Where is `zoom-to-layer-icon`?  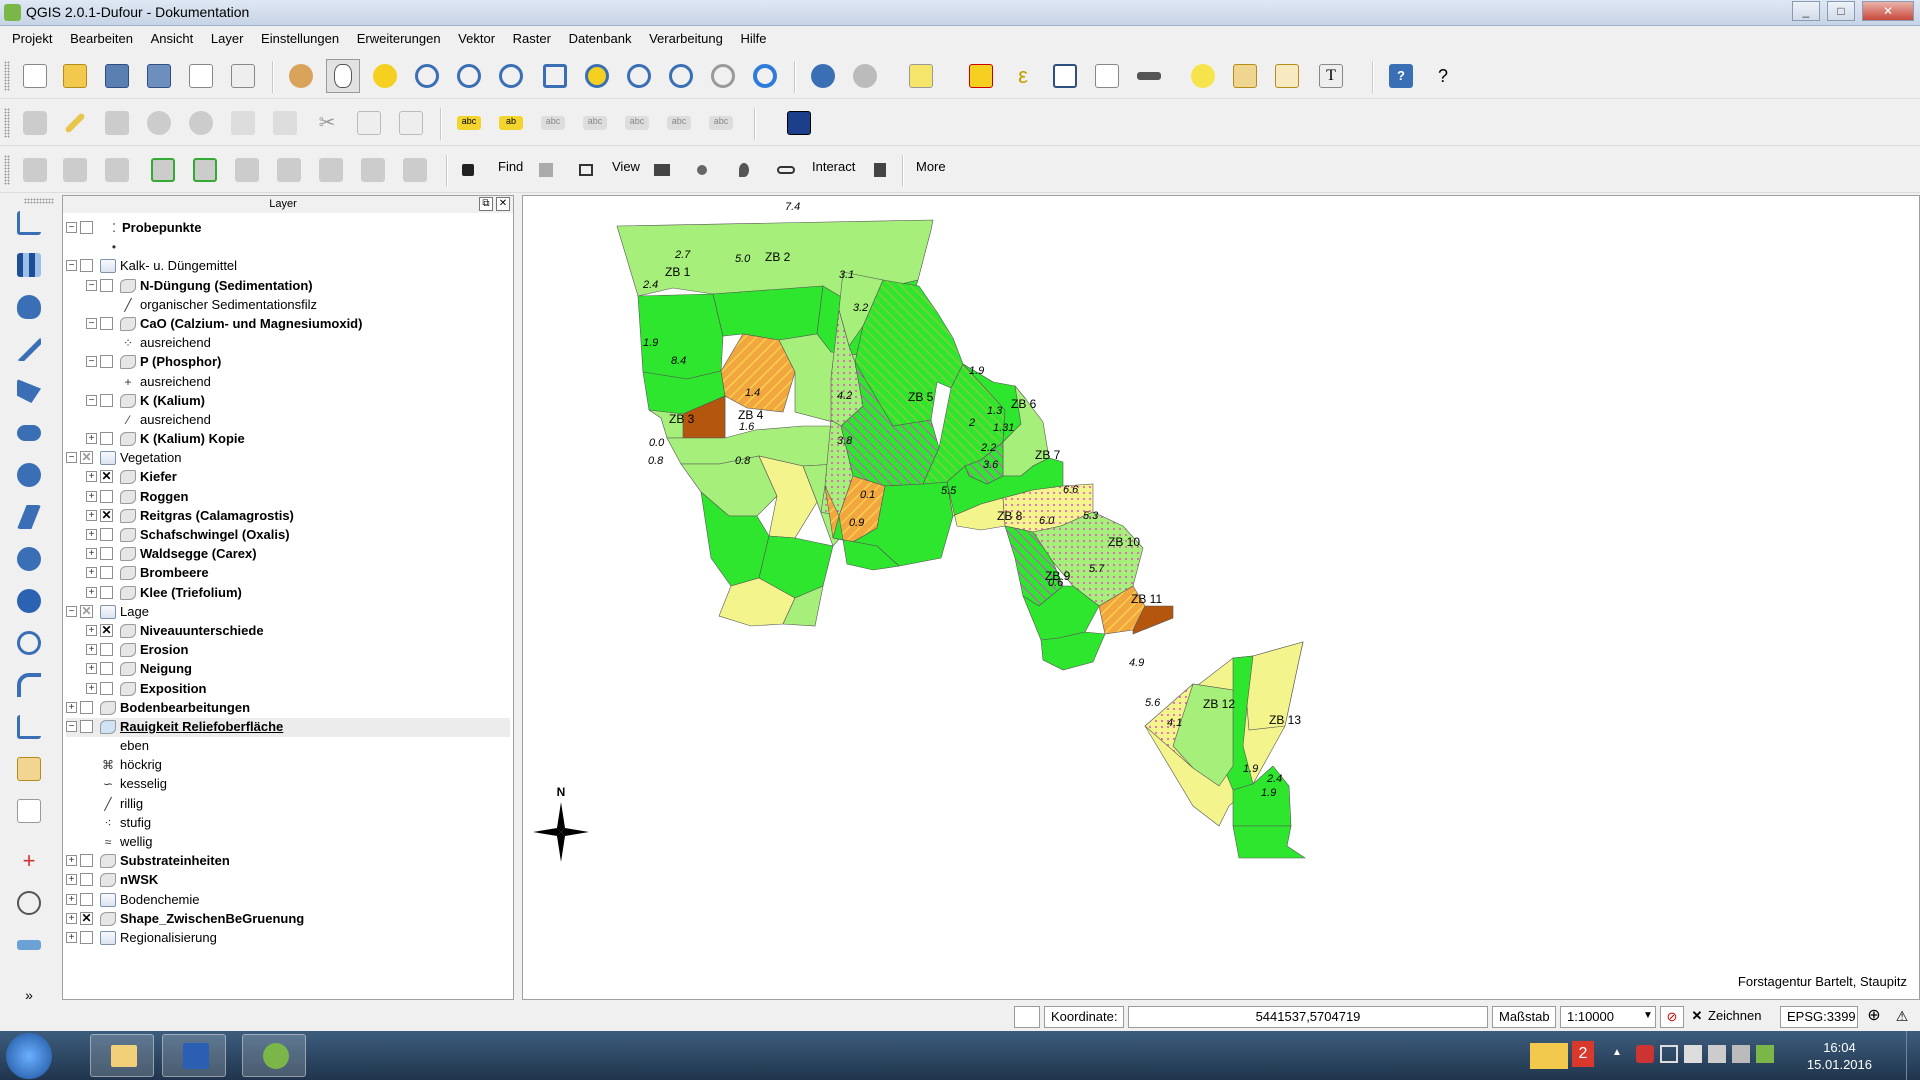 zoom-to-layer-icon is located at coordinates (639, 76).